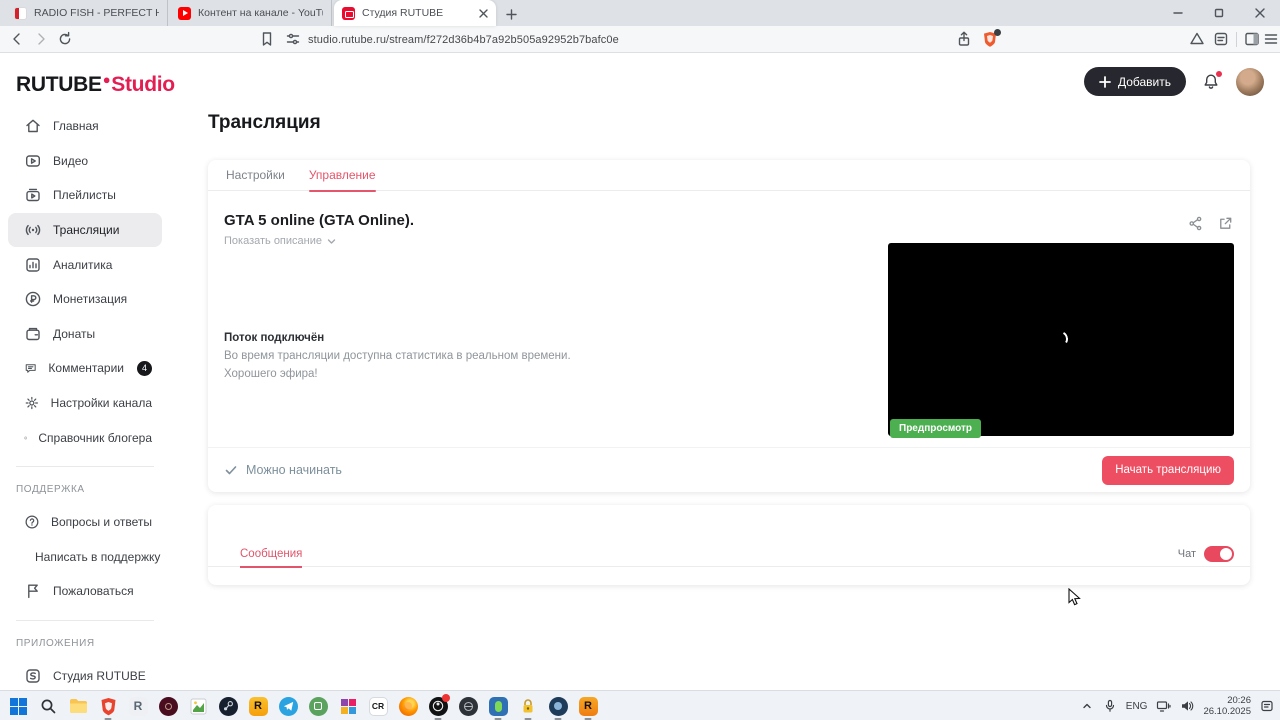 The width and height of the screenshot is (1280, 720). Describe the element at coordinates (95, 84) in the screenshot. I see `rutube-studio-logo: RUTUBE●Studio` at that location.